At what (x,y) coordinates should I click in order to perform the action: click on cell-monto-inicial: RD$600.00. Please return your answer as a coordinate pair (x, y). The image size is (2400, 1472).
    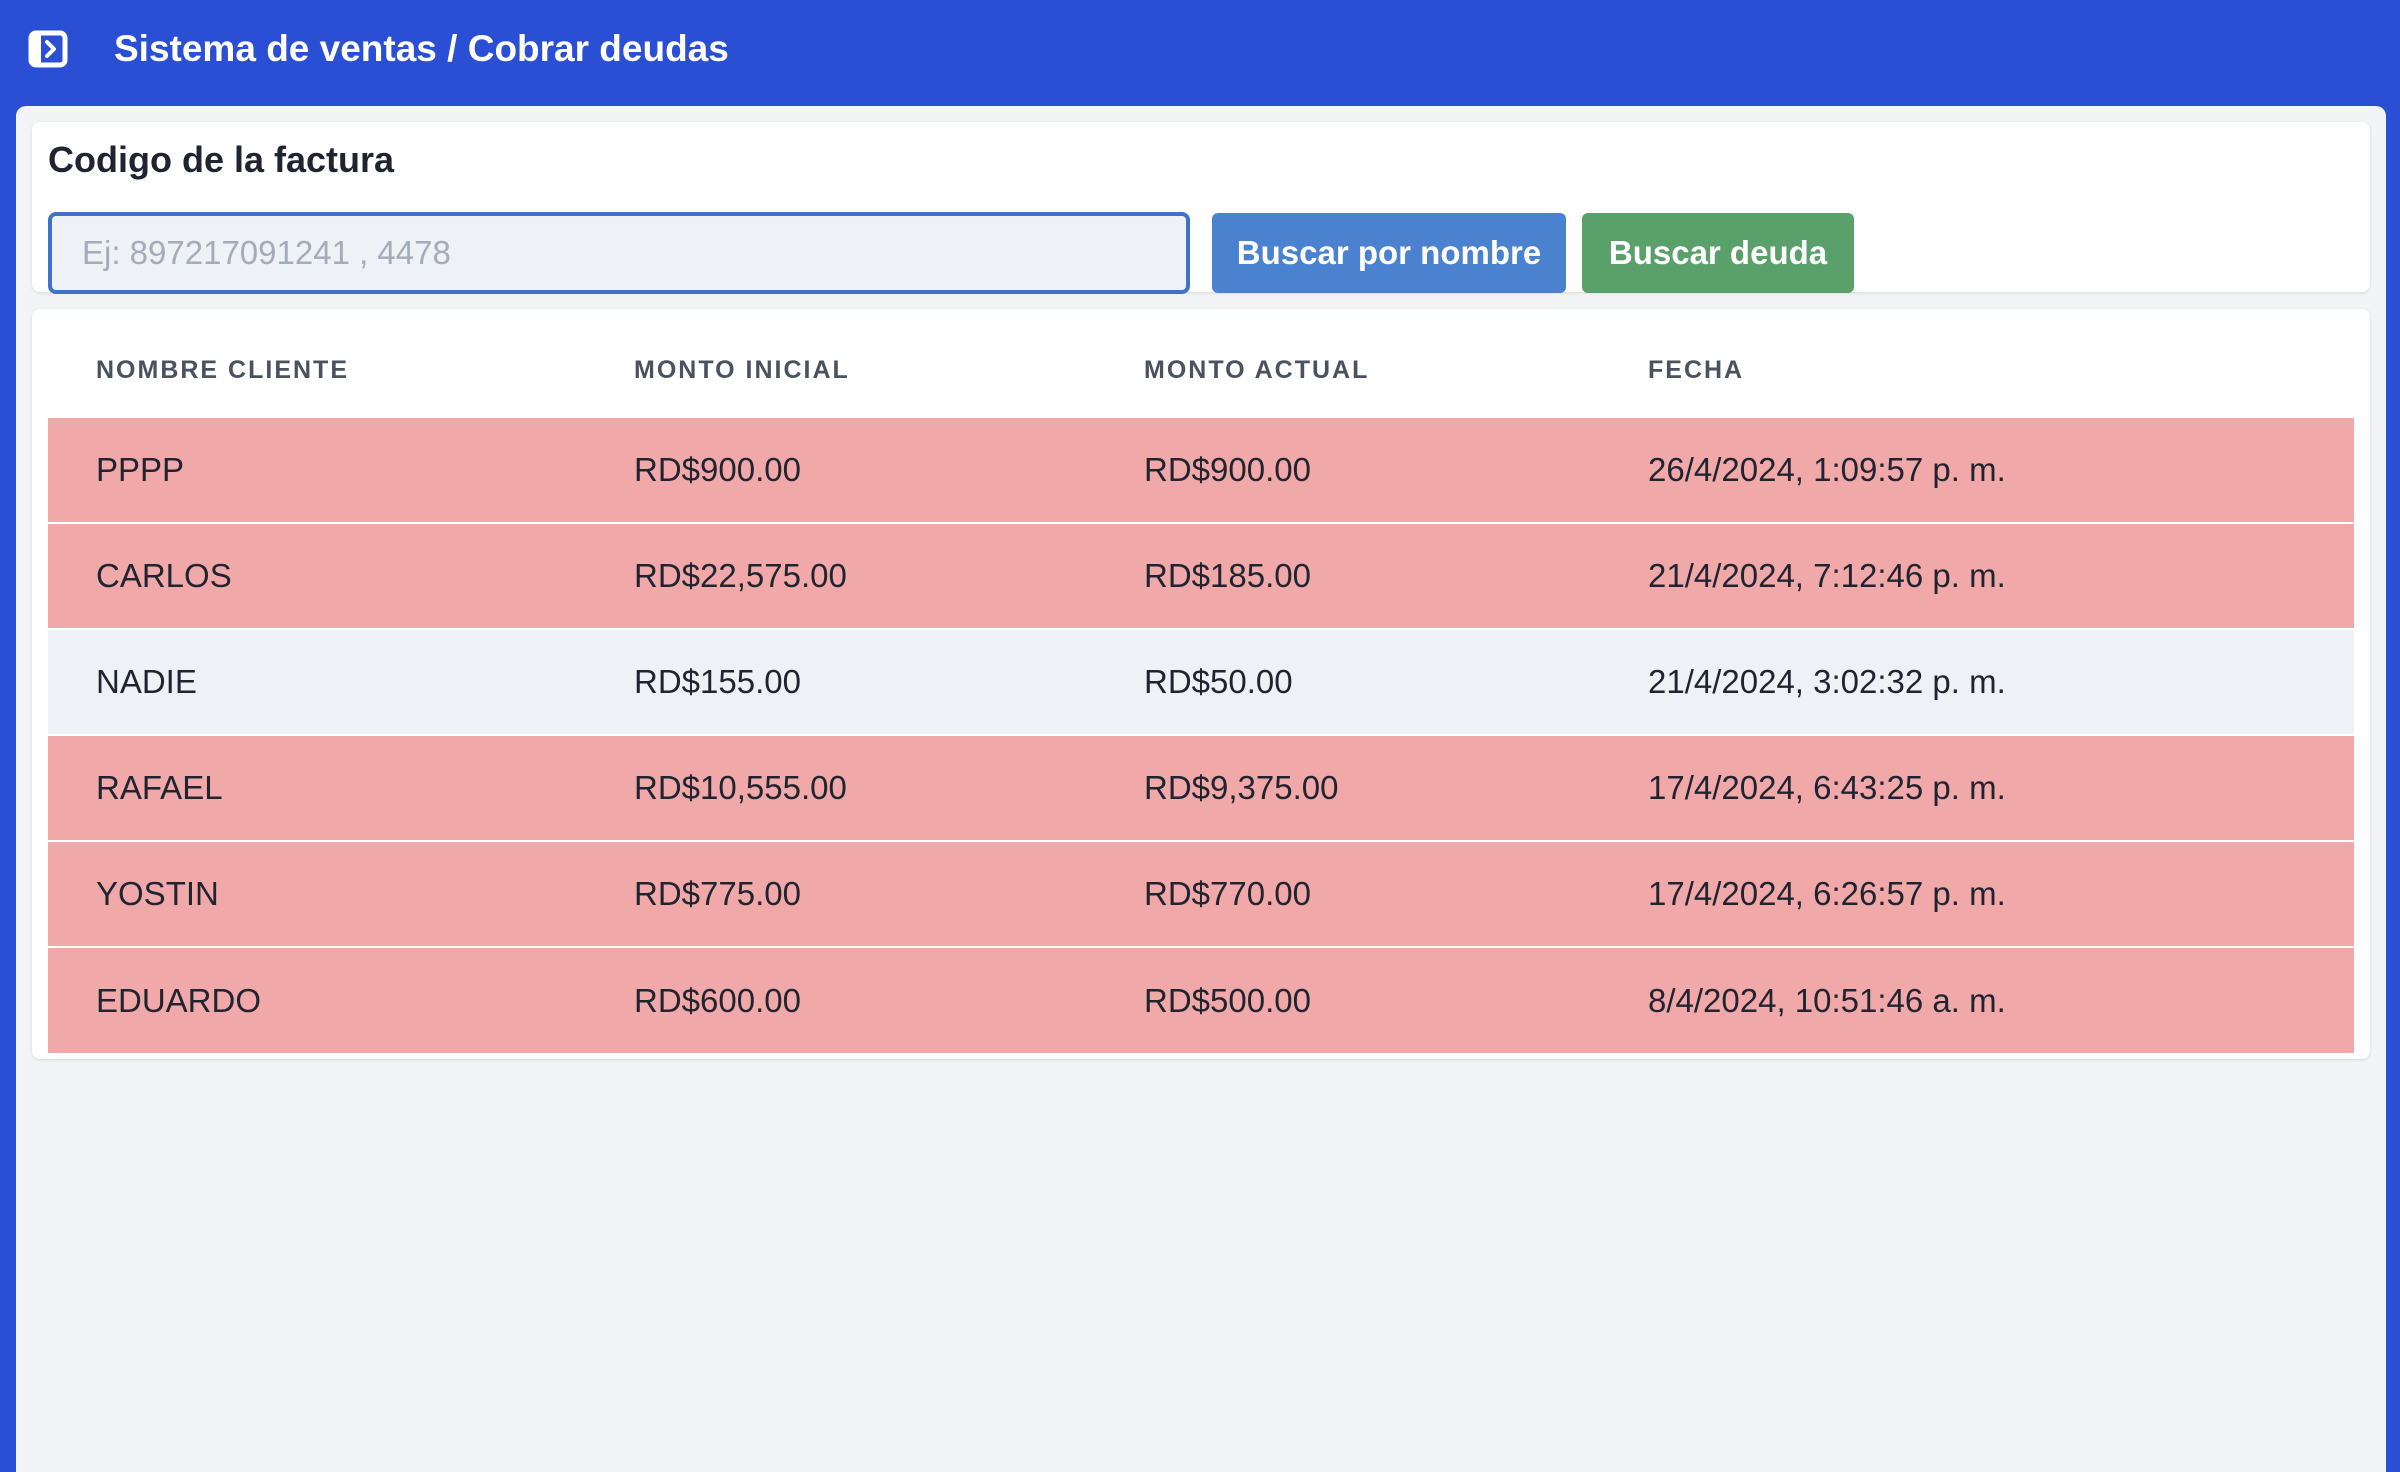
    Looking at the image, I should click on (841, 999).